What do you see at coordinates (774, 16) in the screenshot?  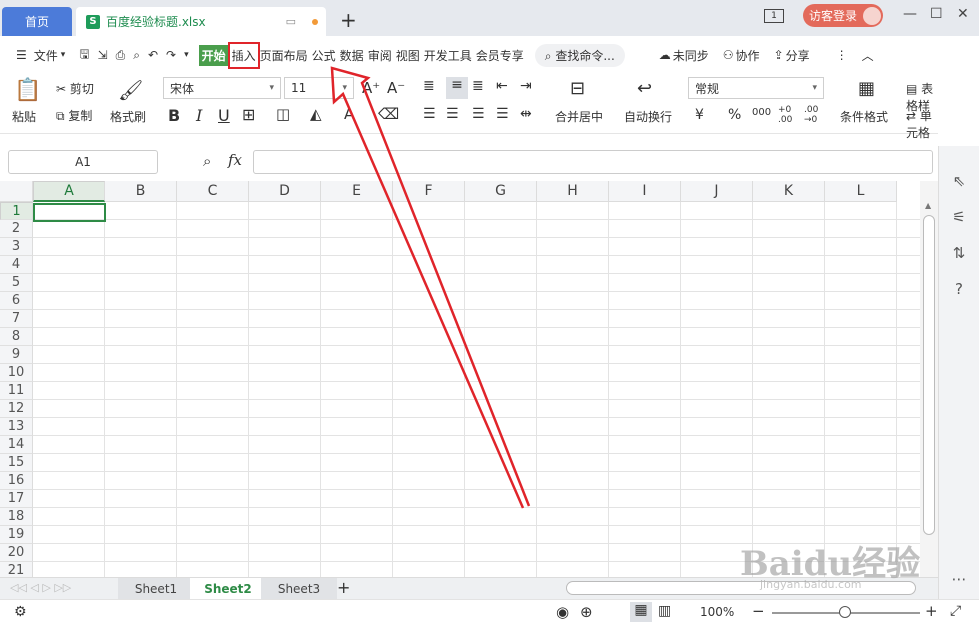 I see `window-count-badge: 1` at bounding box center [774, 16].